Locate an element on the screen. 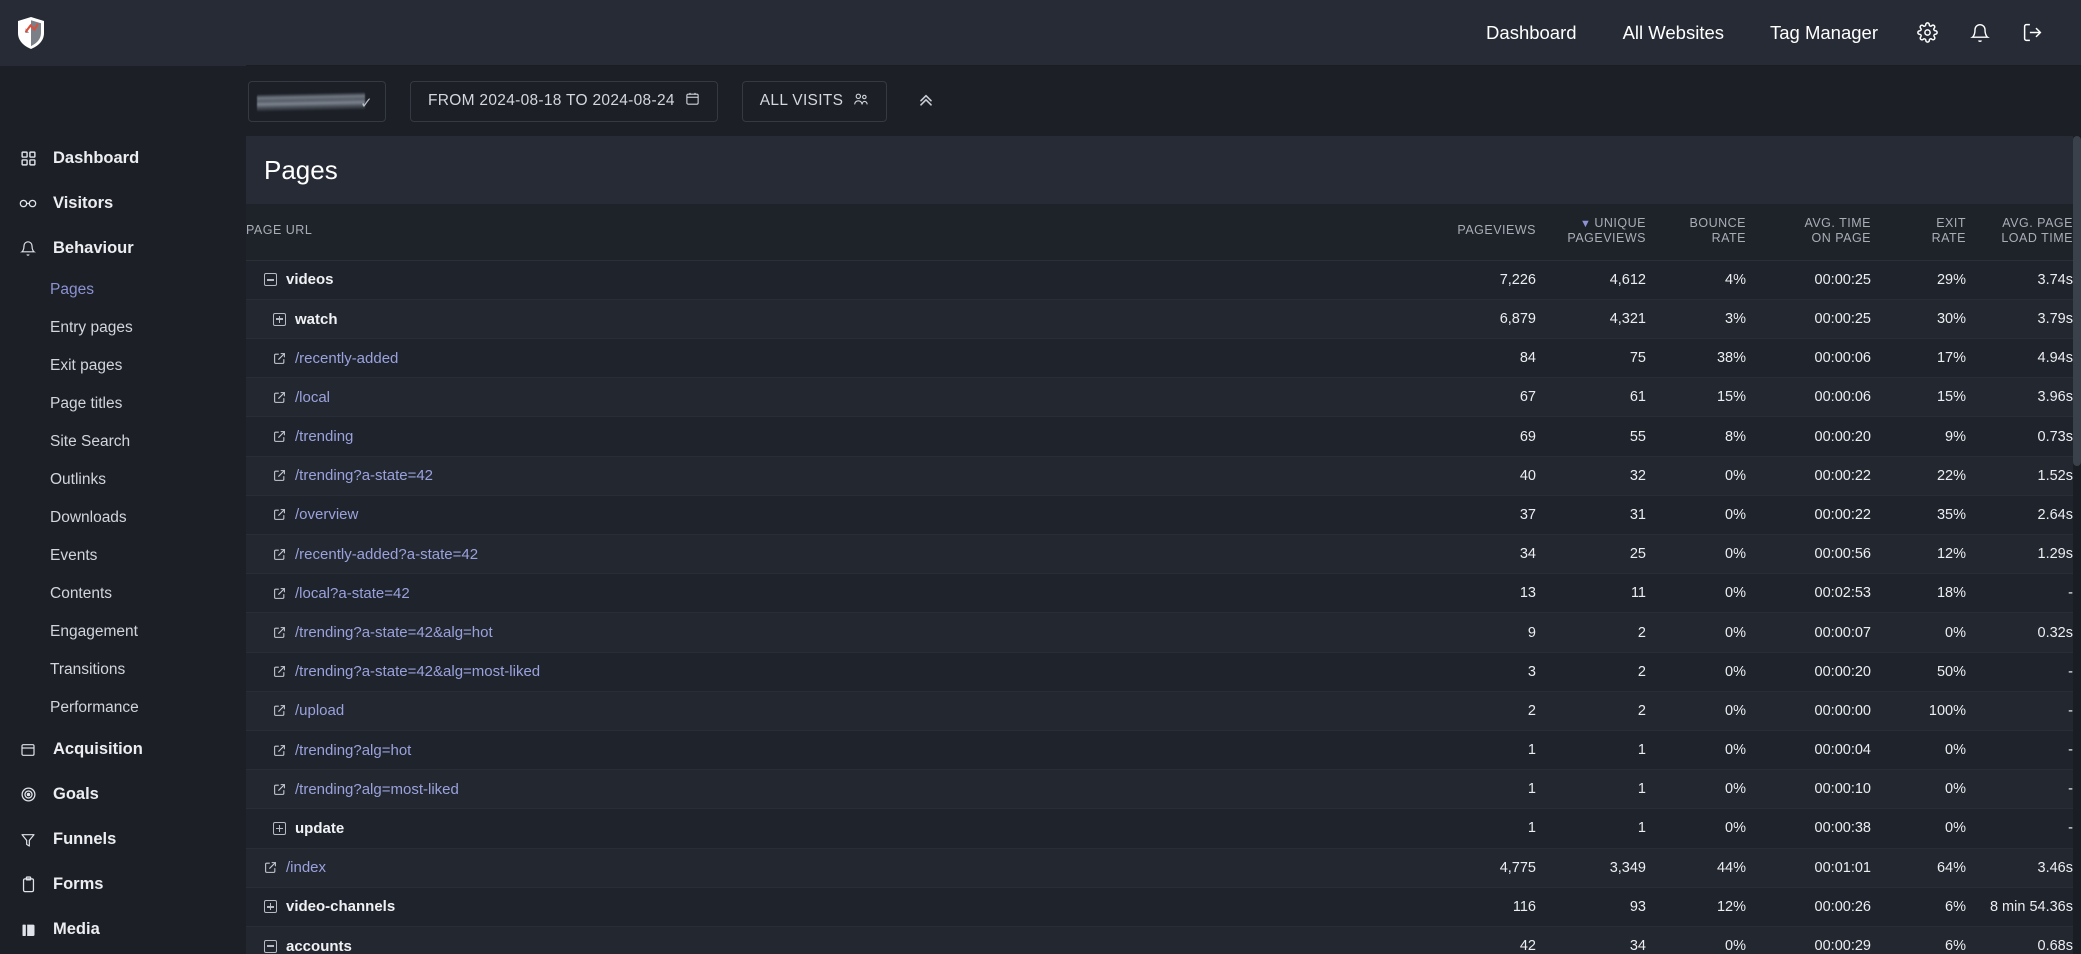 Image resolution: width=2081 pixels, height=954 pixels. sidebar-item-dashboard: Dashboard is located at coordinates (123, 158).